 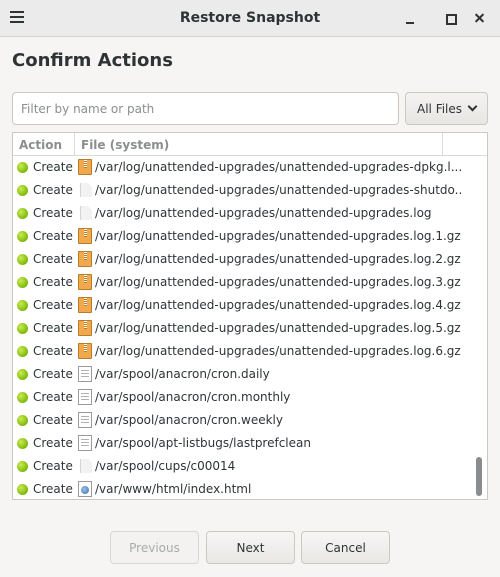 What do you see at coordinates (259, 144) in the screenshot?
I see `column-header-file: File (system)` at bounding box center [259, 144].